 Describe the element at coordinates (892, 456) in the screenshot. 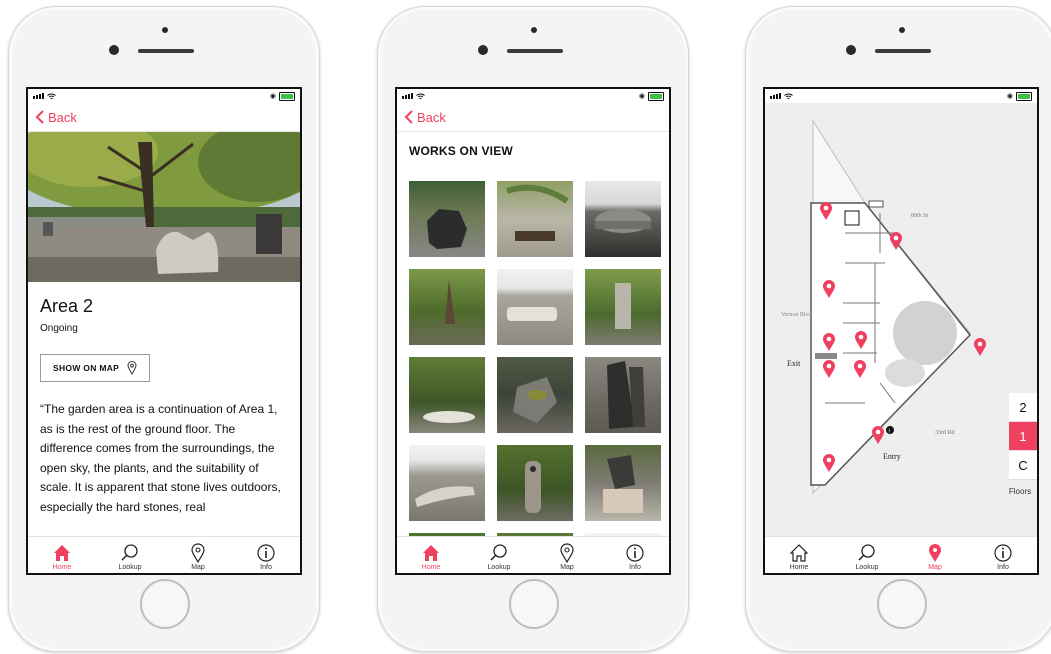

I see `entry-label: Entry` at that location.